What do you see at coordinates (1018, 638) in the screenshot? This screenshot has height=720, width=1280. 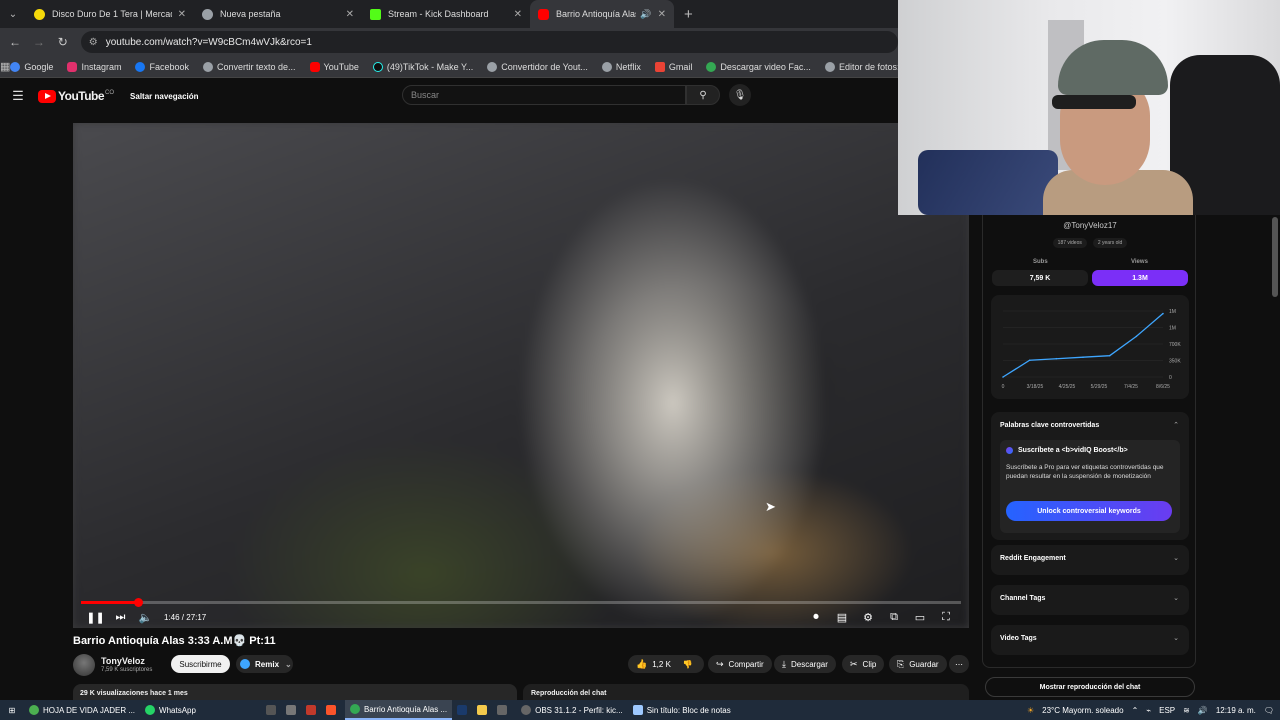 I see `section-title: Video Tags` at bounding box center [1018, 638].